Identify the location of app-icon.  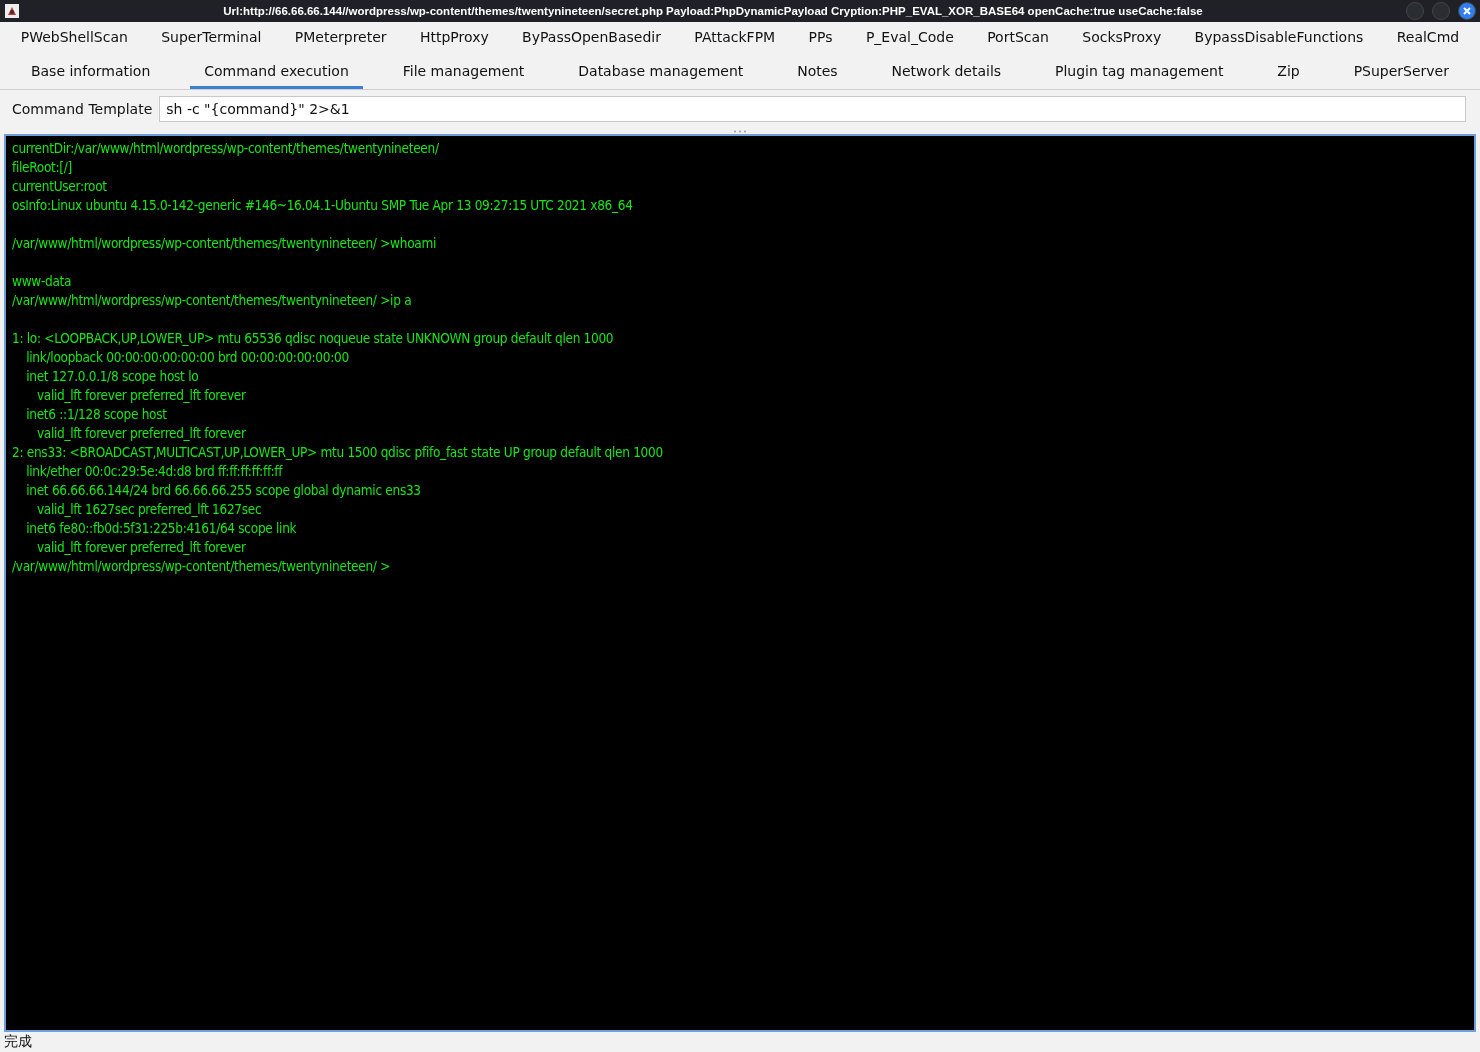
(12, 11).